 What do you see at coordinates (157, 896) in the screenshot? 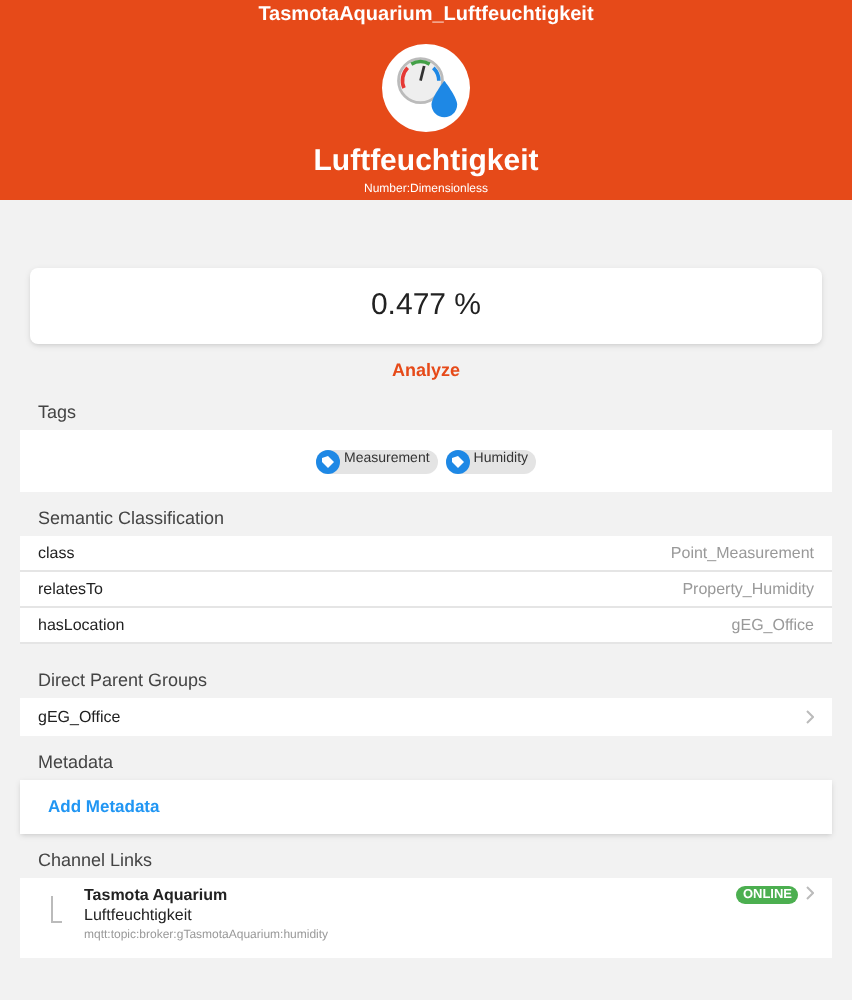
I see `thing-label: Tasmota Aquarium` at bounding box center [157, 896].